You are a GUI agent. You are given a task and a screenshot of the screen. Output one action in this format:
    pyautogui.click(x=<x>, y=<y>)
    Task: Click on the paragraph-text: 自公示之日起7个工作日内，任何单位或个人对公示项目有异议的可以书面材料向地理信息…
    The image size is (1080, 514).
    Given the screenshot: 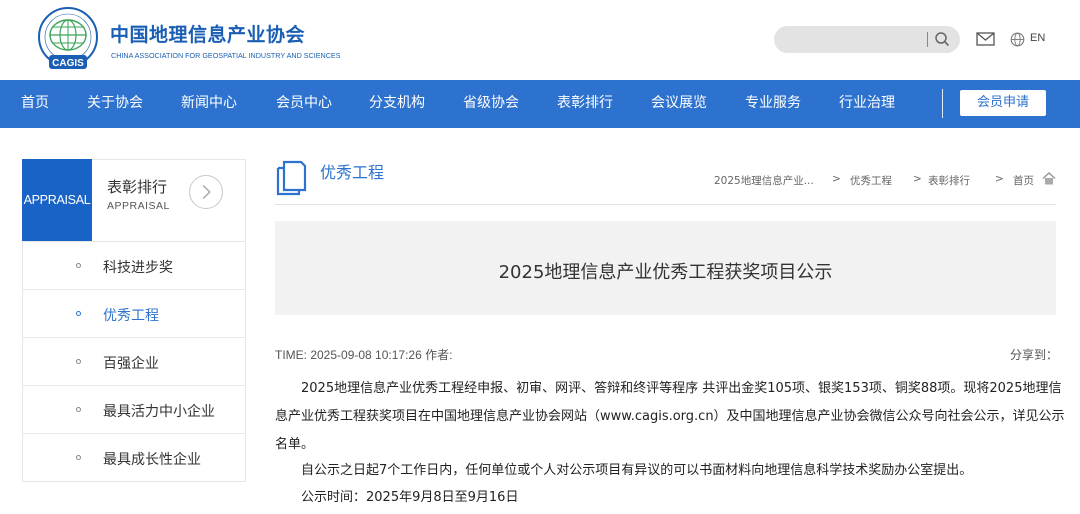 What is the action you would take?
    pyautogui.click(x=637, y=470)
    